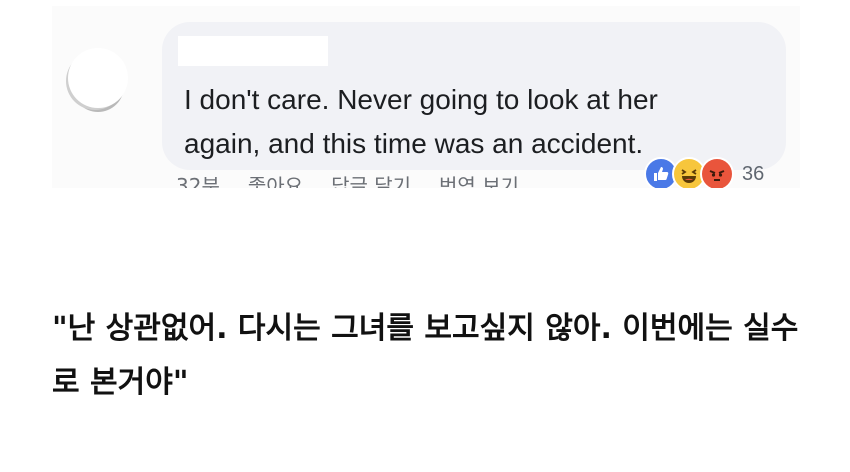  I want to click on reply-button: 답글 달기, so click(371, 179).